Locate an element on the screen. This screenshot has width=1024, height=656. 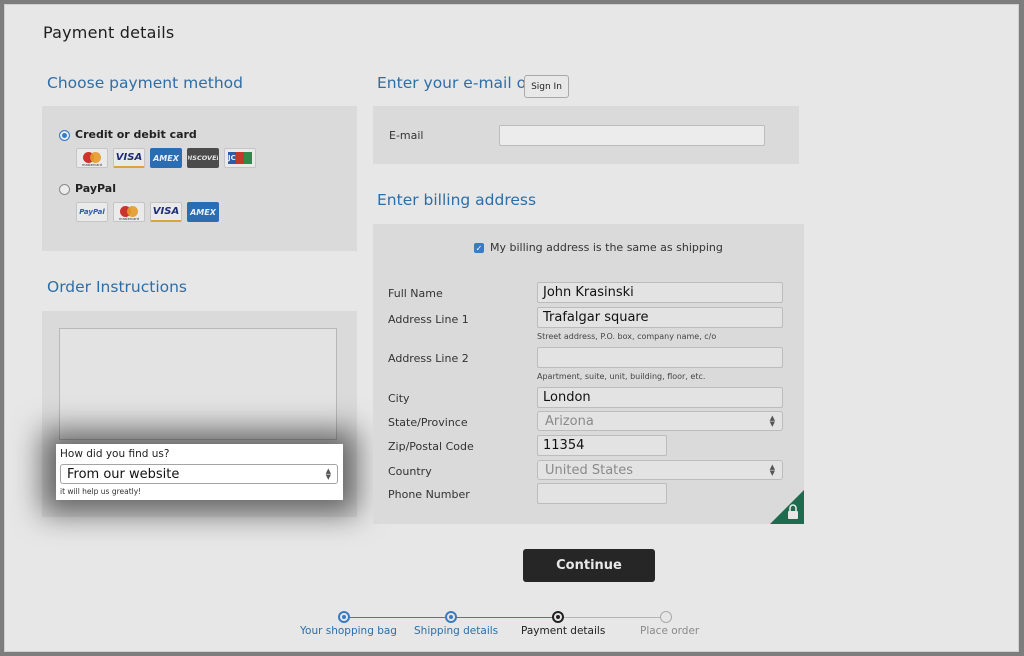
address1-input: Trafalgar square is located at coordinates (660, 317).